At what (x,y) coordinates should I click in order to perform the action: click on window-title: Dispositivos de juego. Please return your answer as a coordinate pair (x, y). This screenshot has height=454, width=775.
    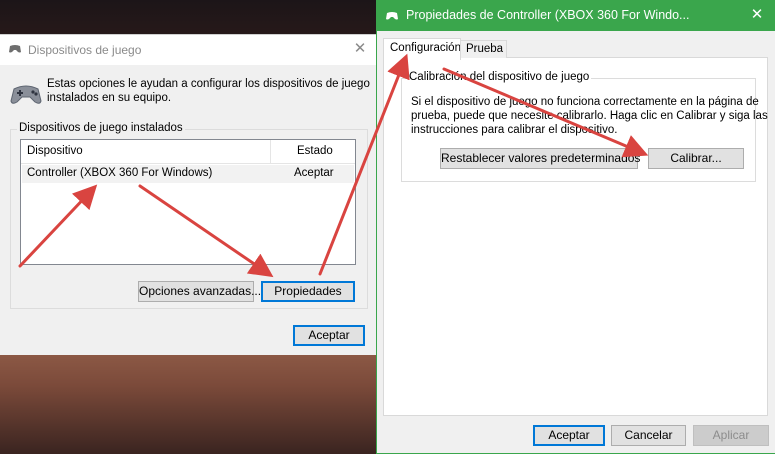
    Looking at the image, I should click on (85, 50).